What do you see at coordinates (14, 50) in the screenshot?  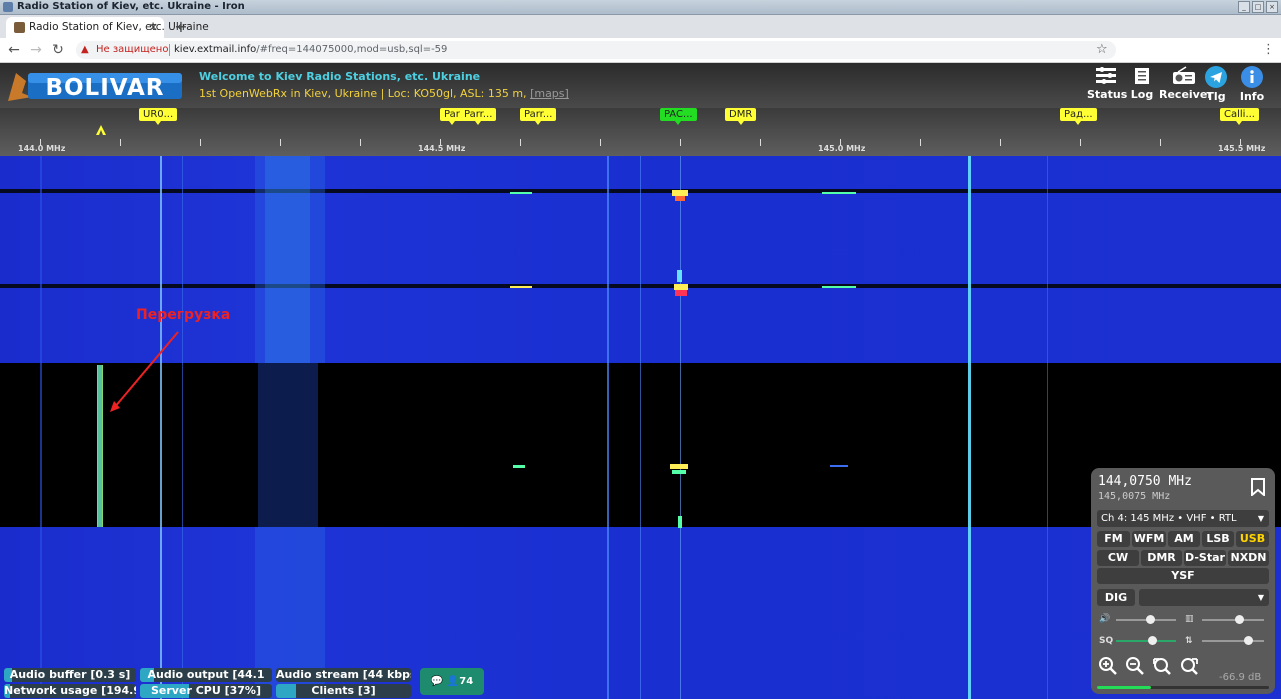 I see `back-icon: ←` at bounding box center [14, 50].